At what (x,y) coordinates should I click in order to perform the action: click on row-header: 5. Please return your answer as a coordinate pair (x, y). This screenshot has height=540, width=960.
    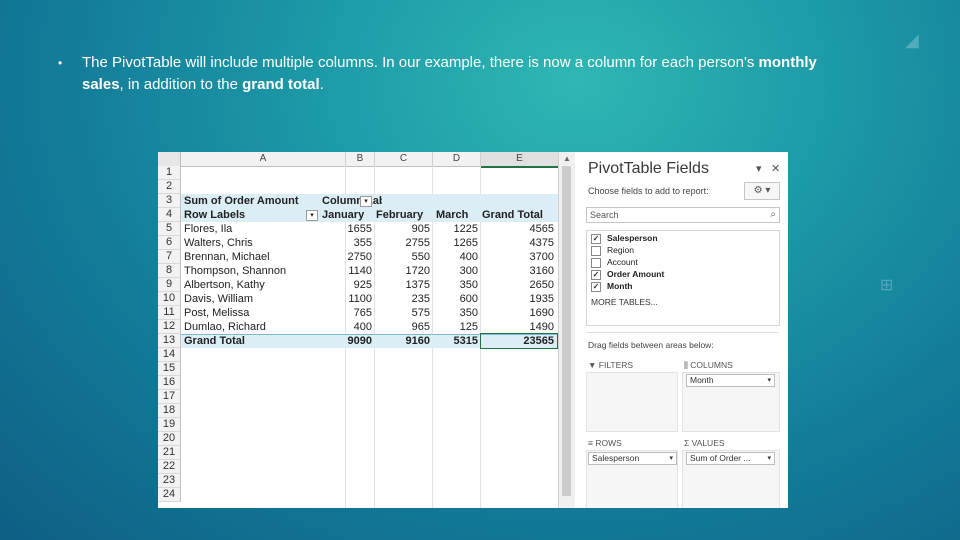
    Looking at the image, I should click on (169, 229).